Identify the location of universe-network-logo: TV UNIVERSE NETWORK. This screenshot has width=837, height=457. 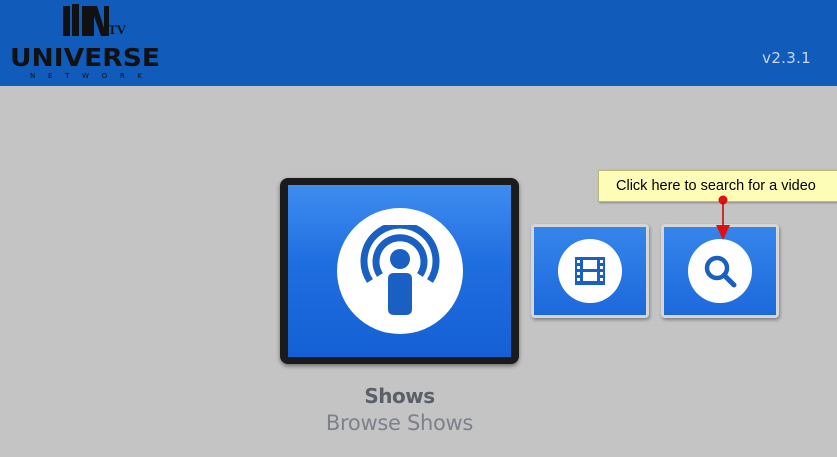
(85, 42).